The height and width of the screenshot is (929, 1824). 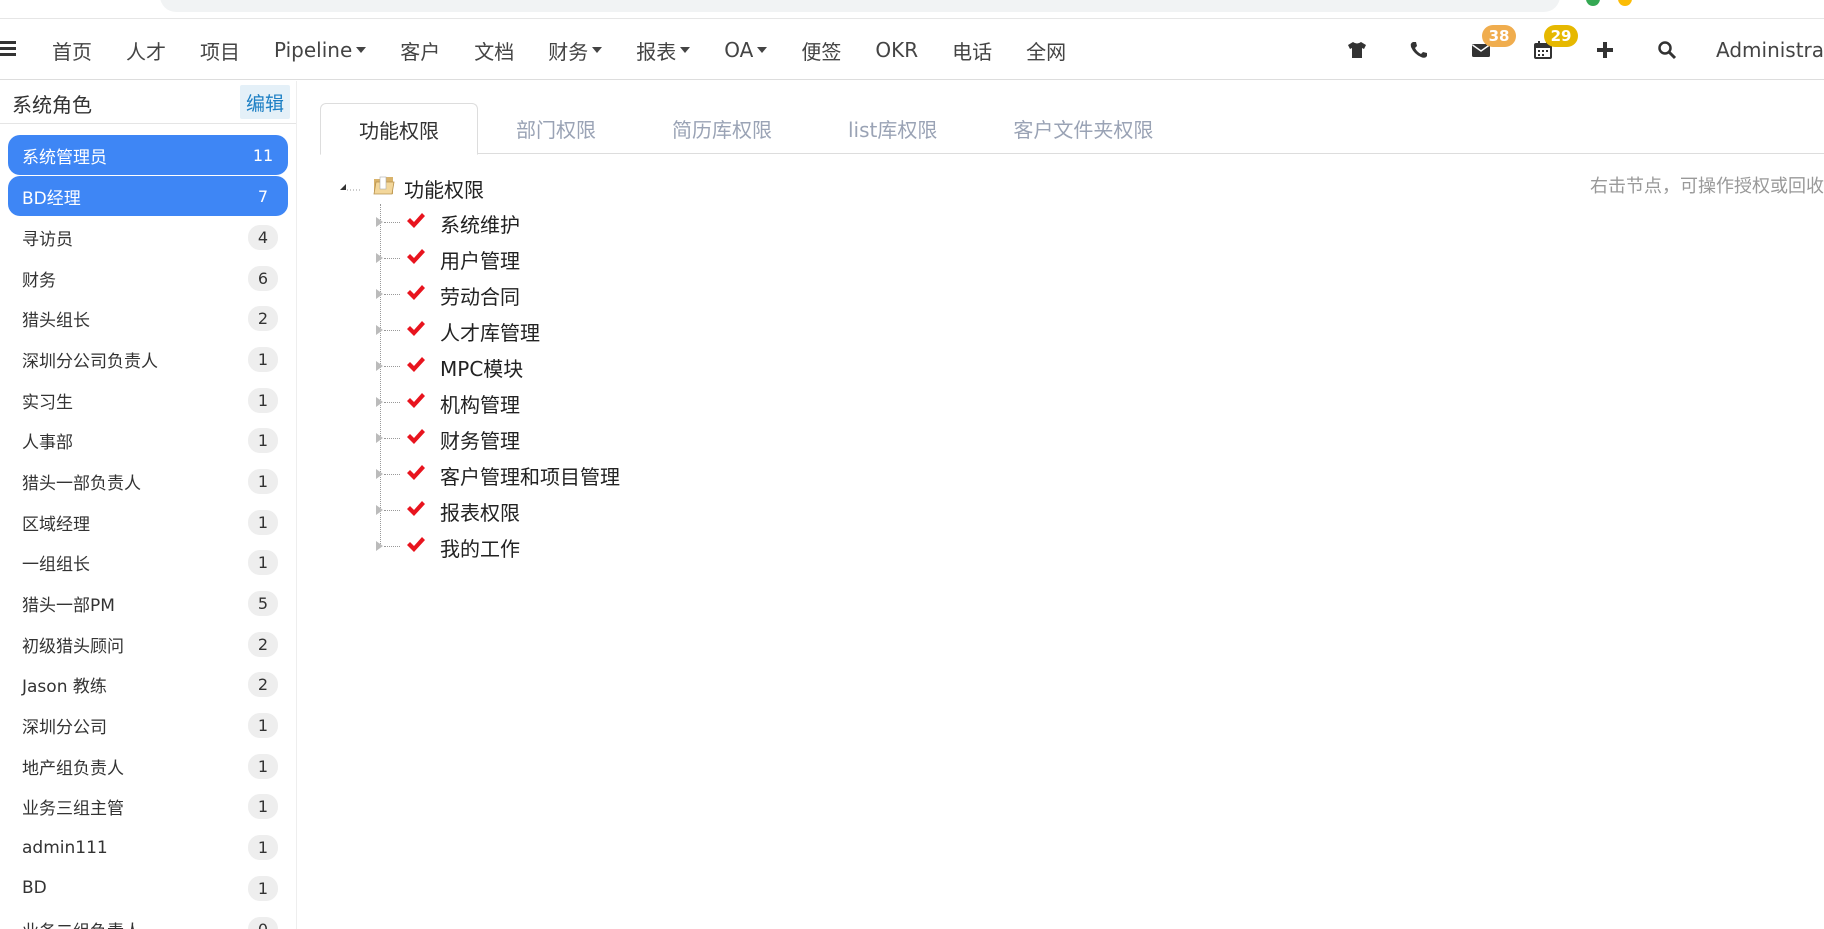 I want to click on role-count-badge: 6, so click(x=263, y=278).